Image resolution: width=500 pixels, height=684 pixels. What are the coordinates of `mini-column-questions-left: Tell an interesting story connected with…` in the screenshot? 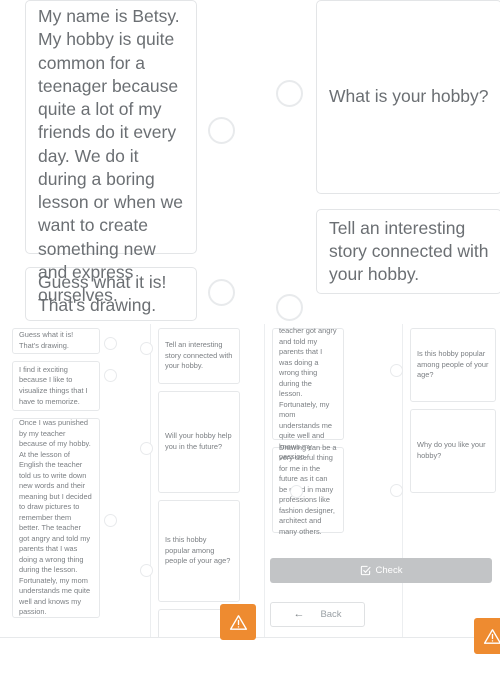 It's located at (199, 483).